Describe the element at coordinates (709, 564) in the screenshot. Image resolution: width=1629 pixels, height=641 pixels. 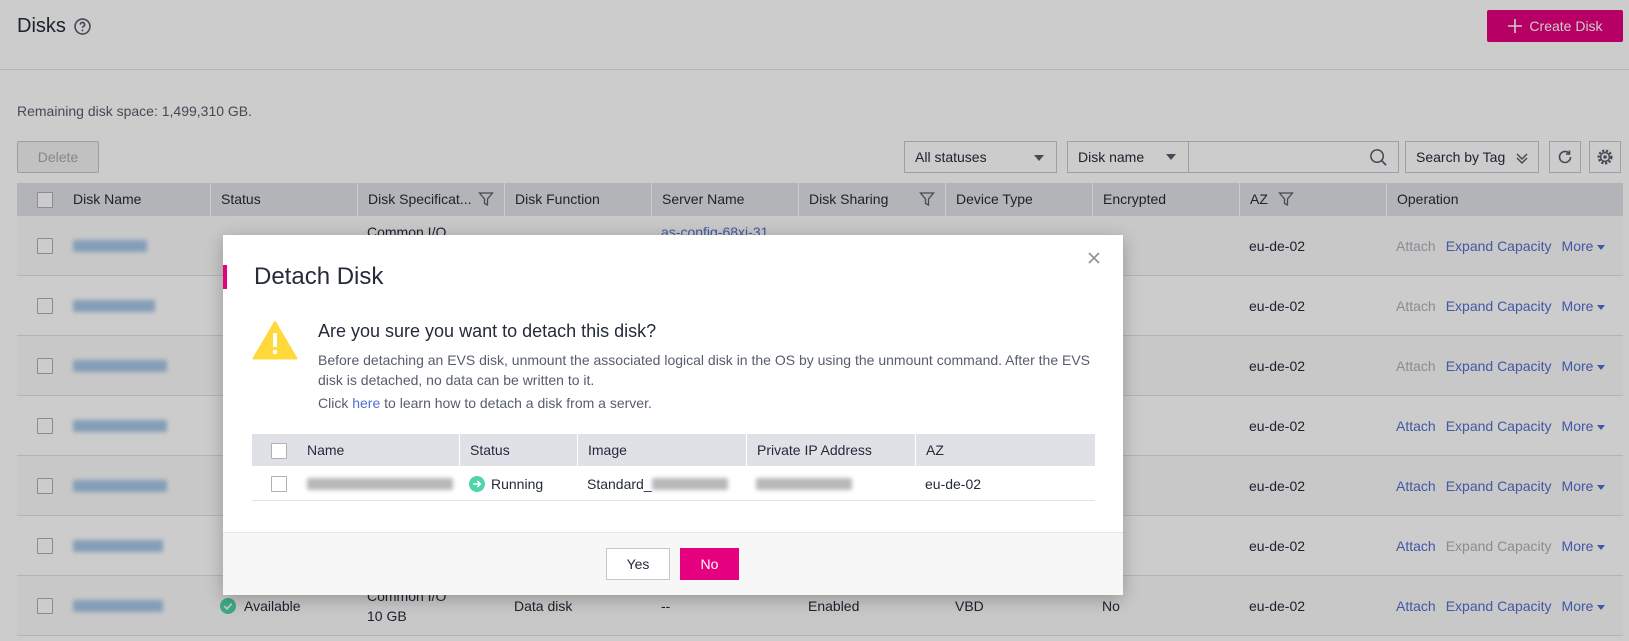
I see `no-button: No` at that location.